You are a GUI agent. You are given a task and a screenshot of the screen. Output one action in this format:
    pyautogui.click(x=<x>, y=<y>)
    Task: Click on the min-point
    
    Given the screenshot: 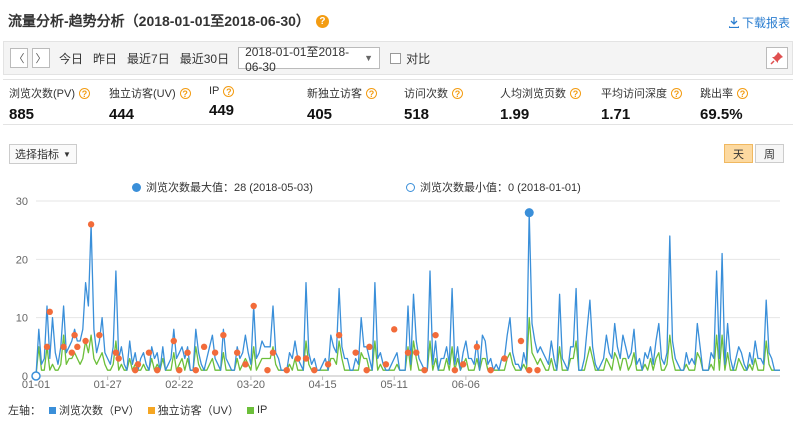 What is the action you would take?
    pyautogui.click(x=36, y=376)
    